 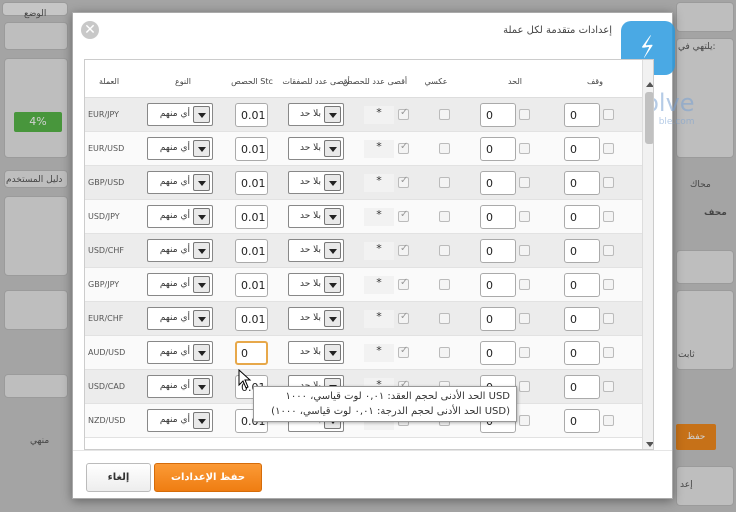 What do you see at coordinates (118, 477) in the screenshot?
I see `cancel-button: إلغاء` at bounding box center [118, 477].